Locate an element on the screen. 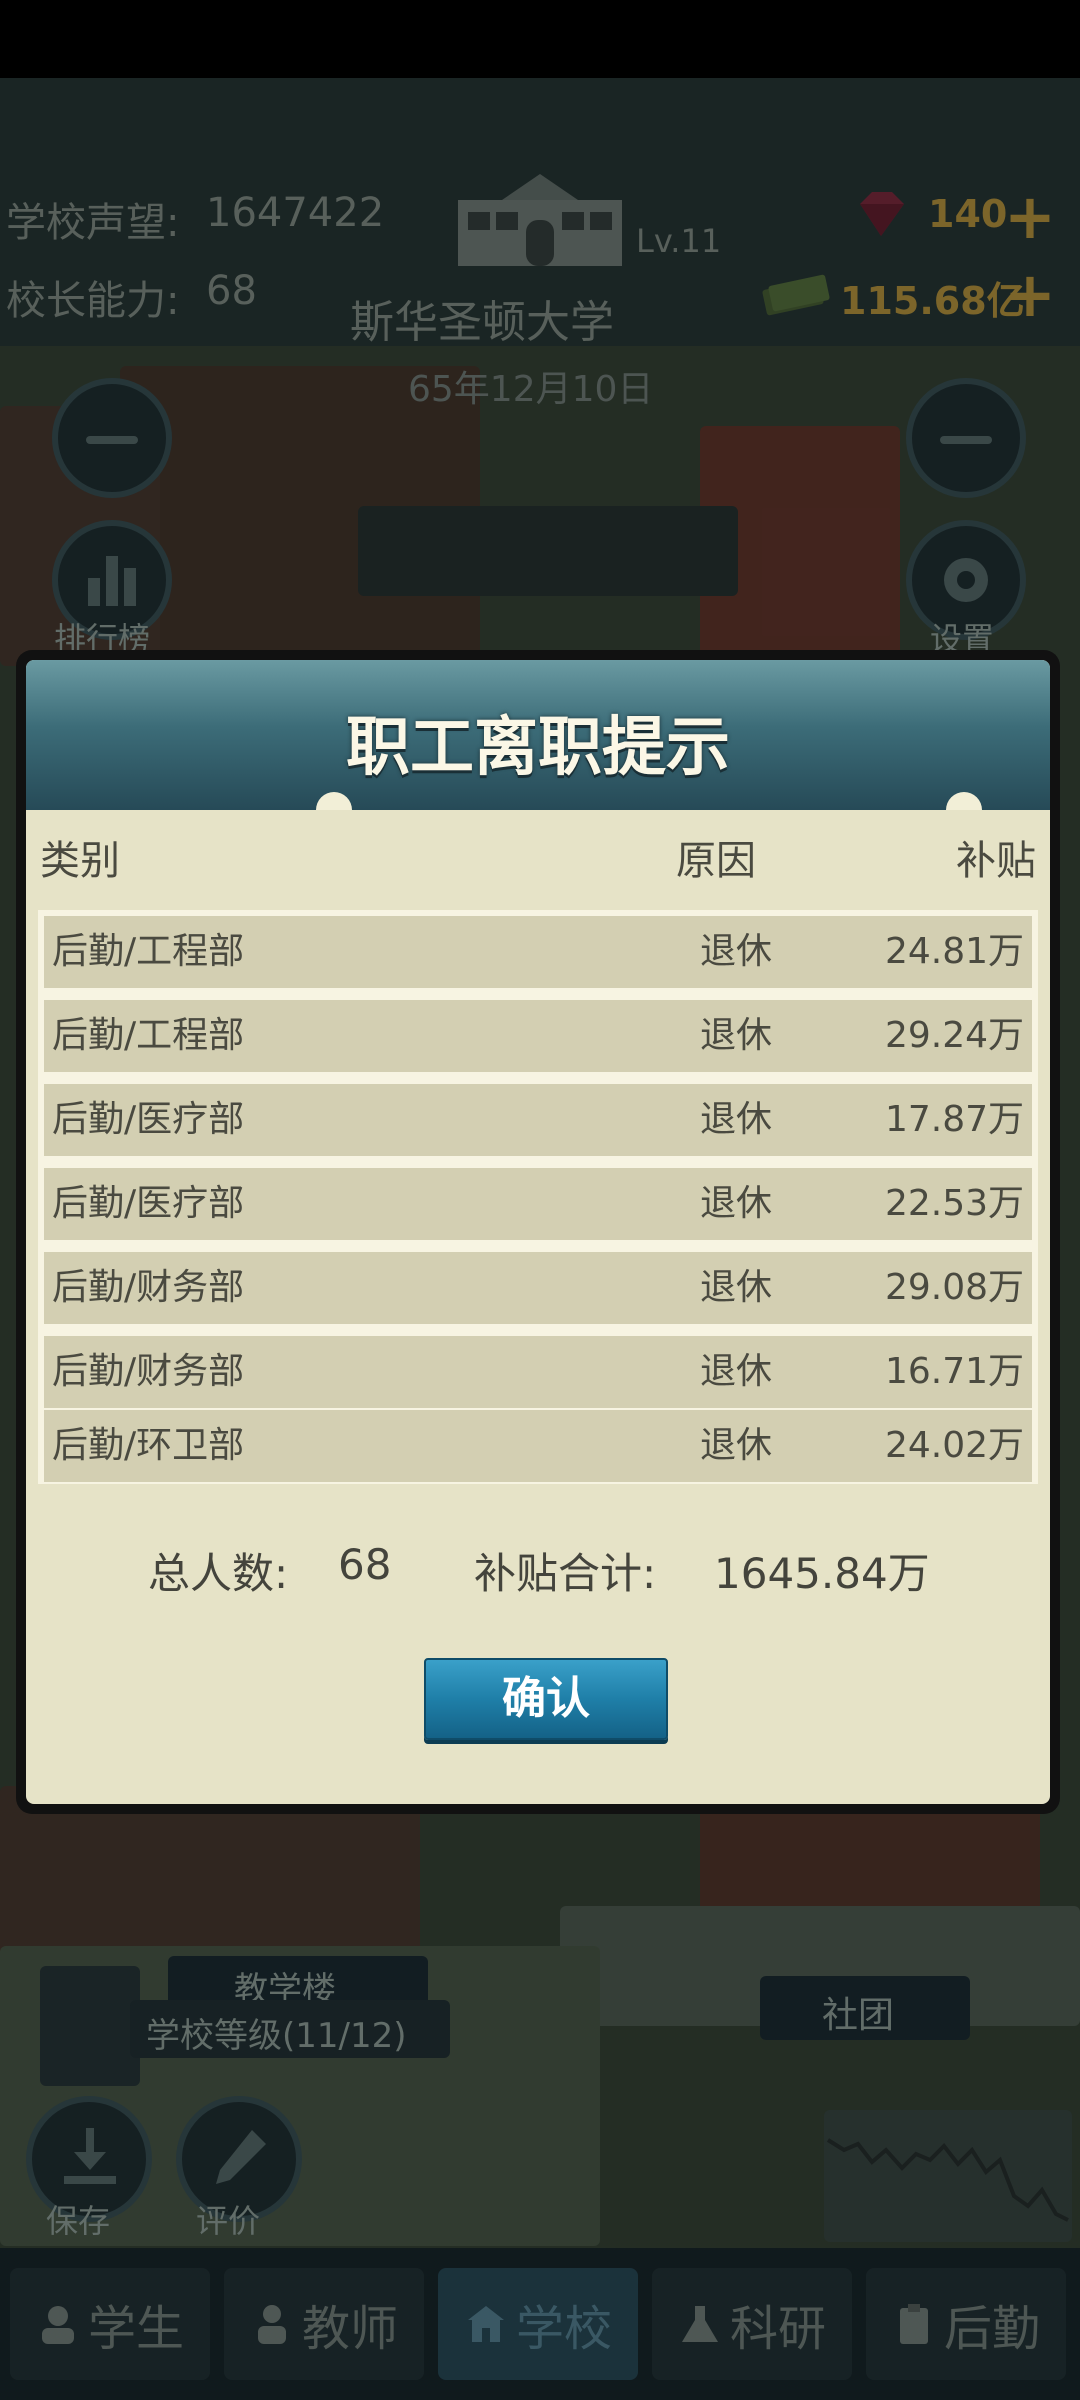  header-notch-right is located at coordinates (964, 801).